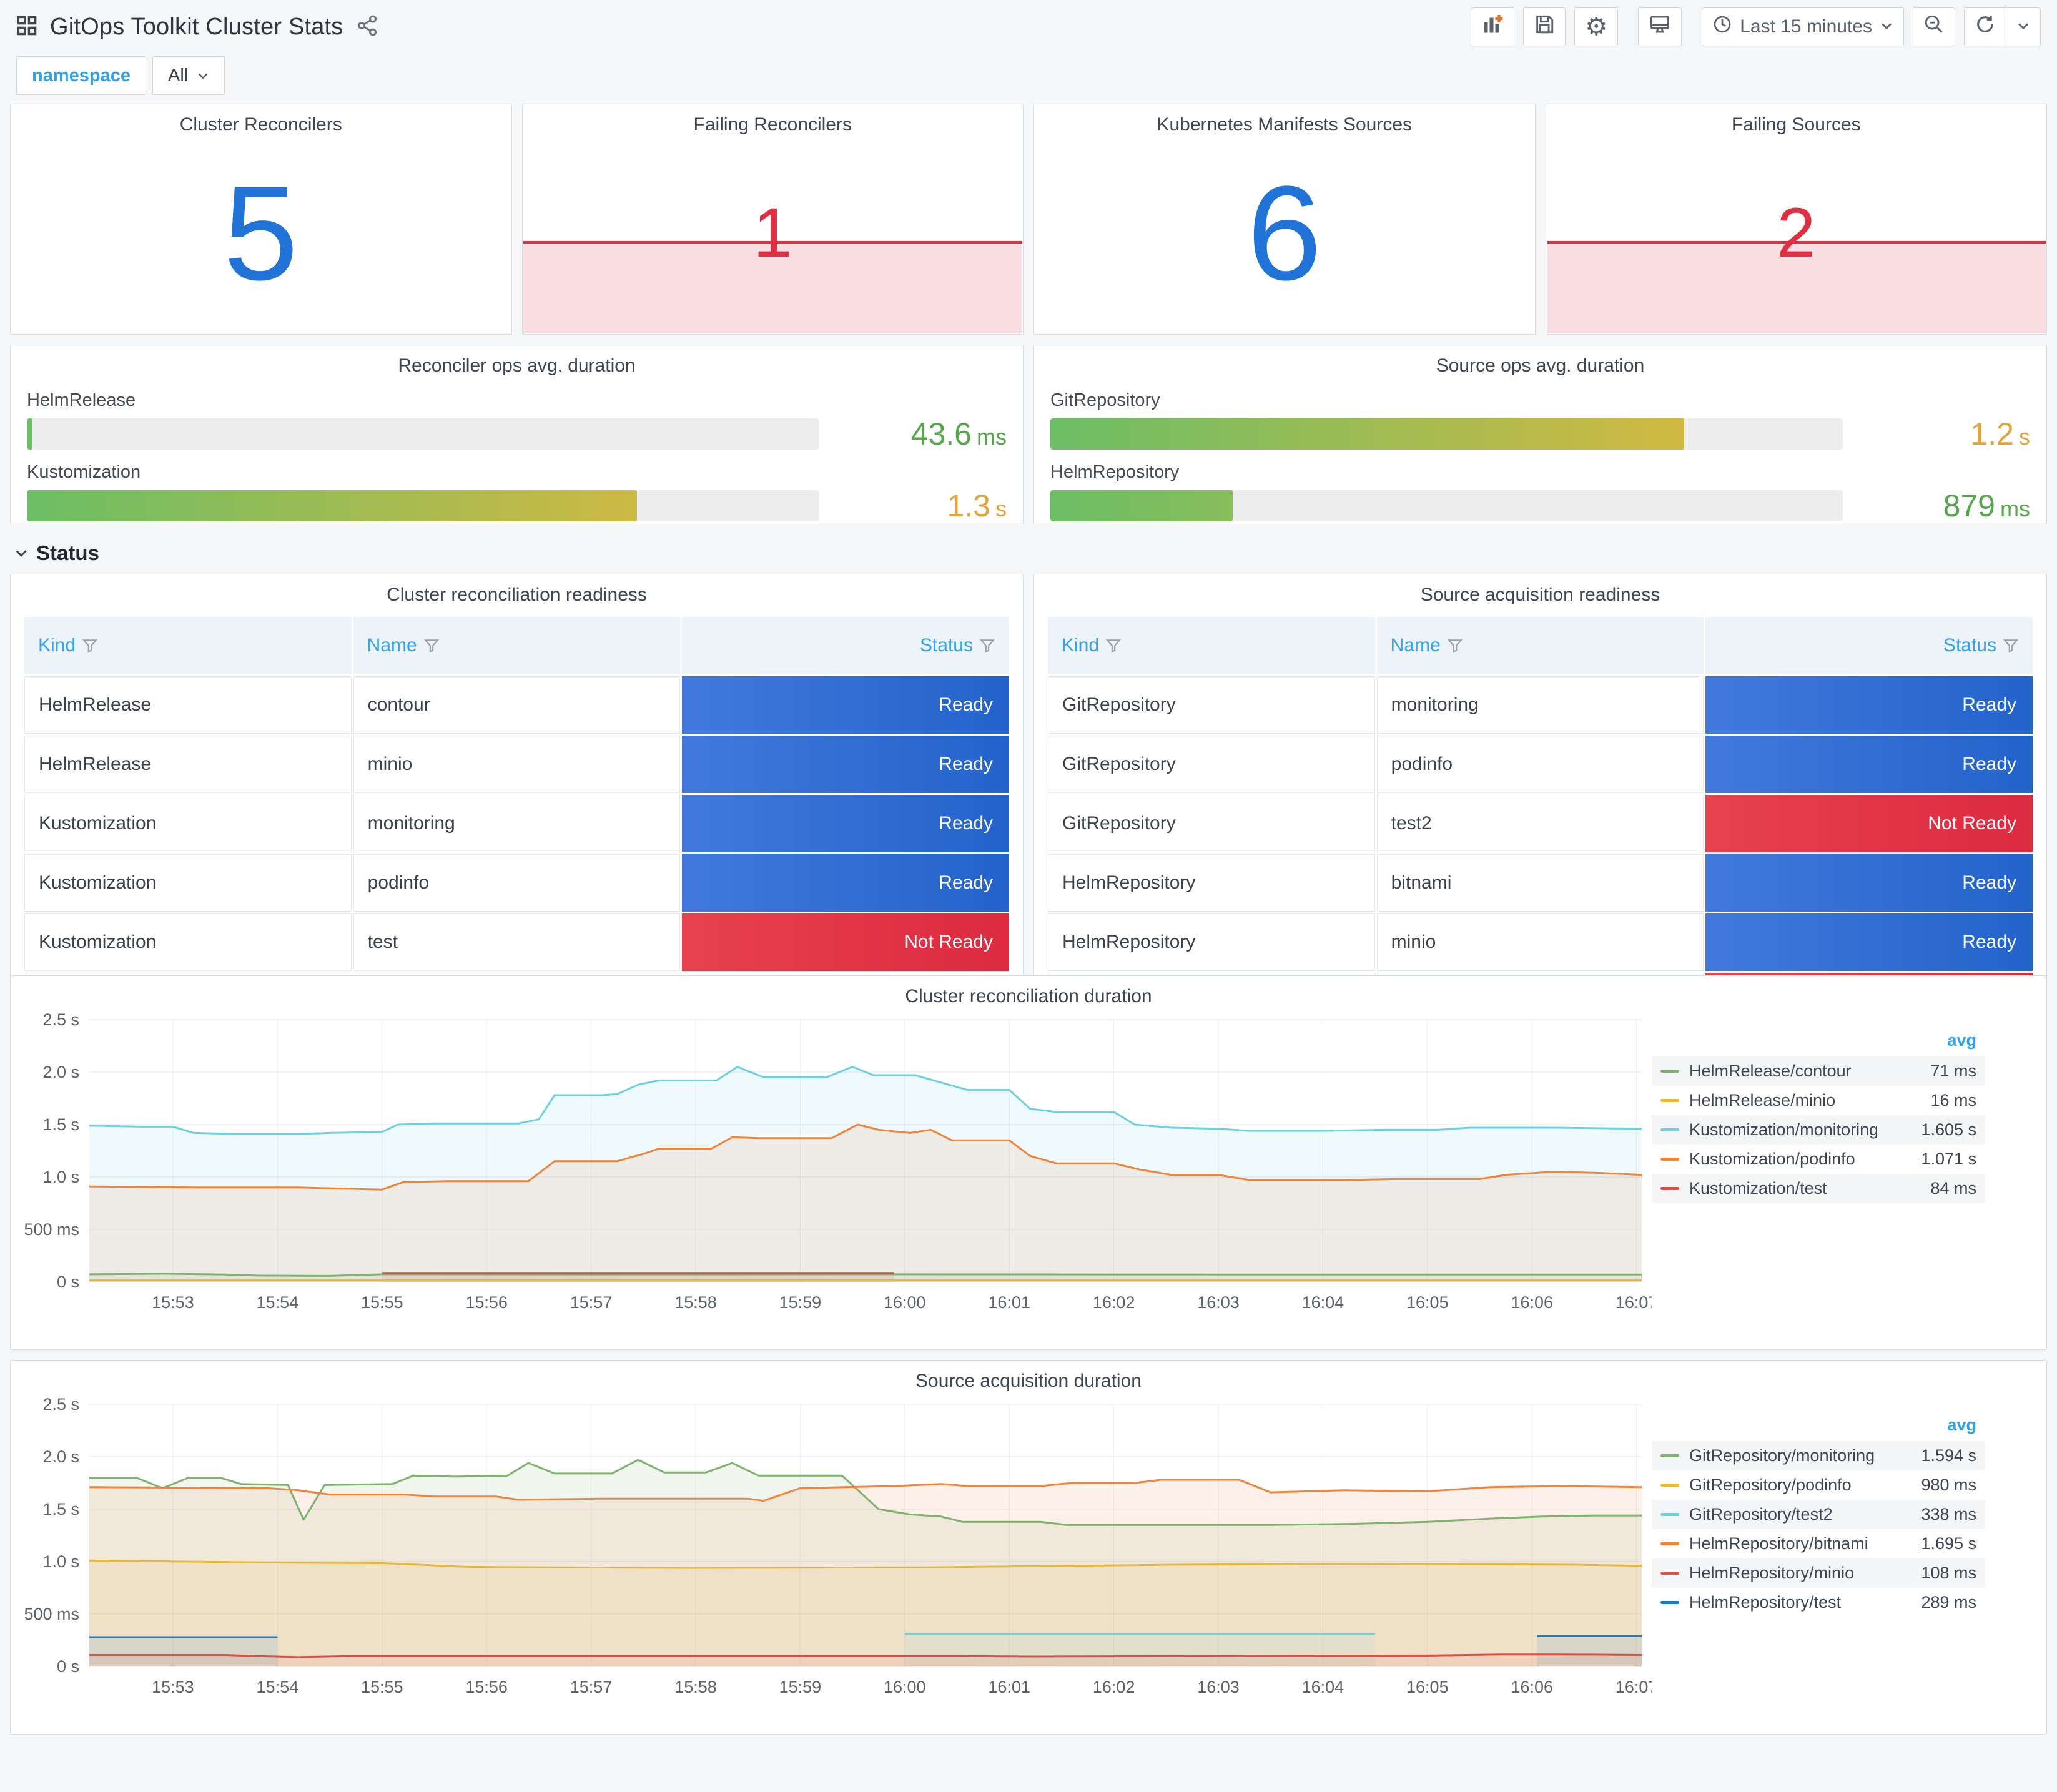 This screenshot has height=1792, width=2057. Describe the element at coordinates (61, 1124) in the screenshot. I see `y-axis-tick: 1.5 s` at that location.